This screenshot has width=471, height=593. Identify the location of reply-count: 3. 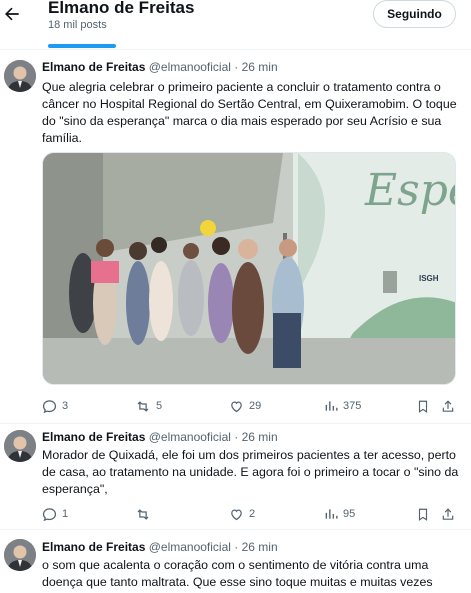
(65, 406).